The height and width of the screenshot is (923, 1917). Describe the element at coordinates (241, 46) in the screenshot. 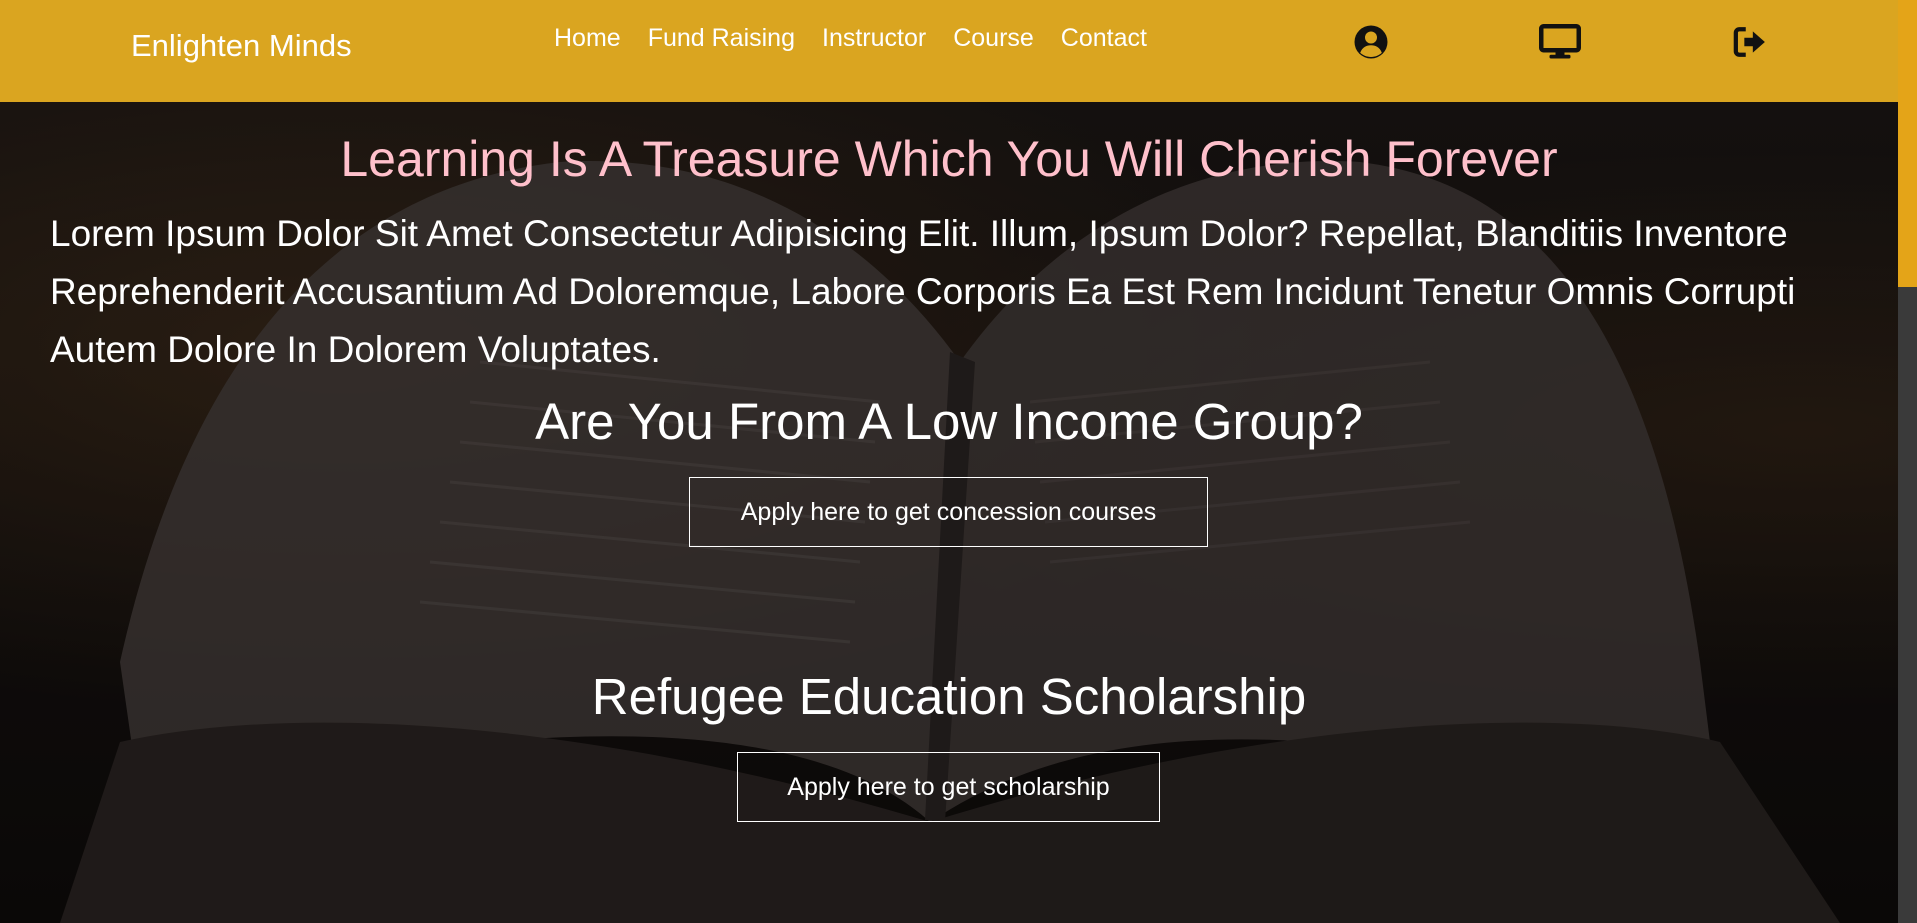

I see `brand-logo-text: Enlighten Minds` at that location.